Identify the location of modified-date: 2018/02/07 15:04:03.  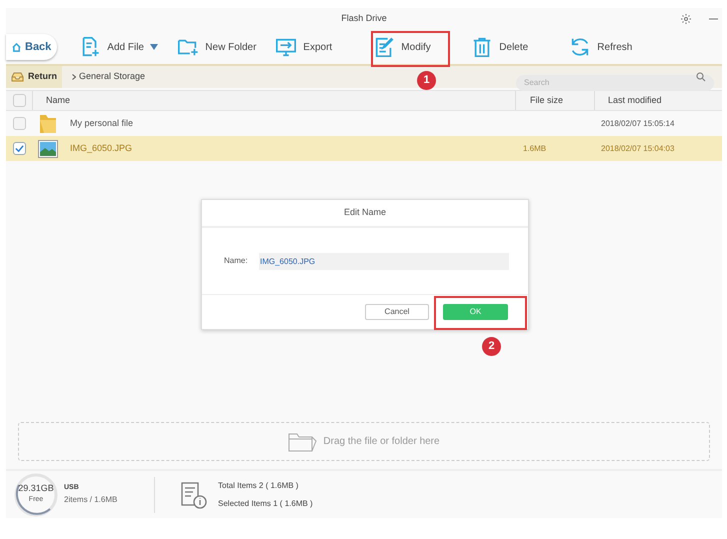
(637, 148).